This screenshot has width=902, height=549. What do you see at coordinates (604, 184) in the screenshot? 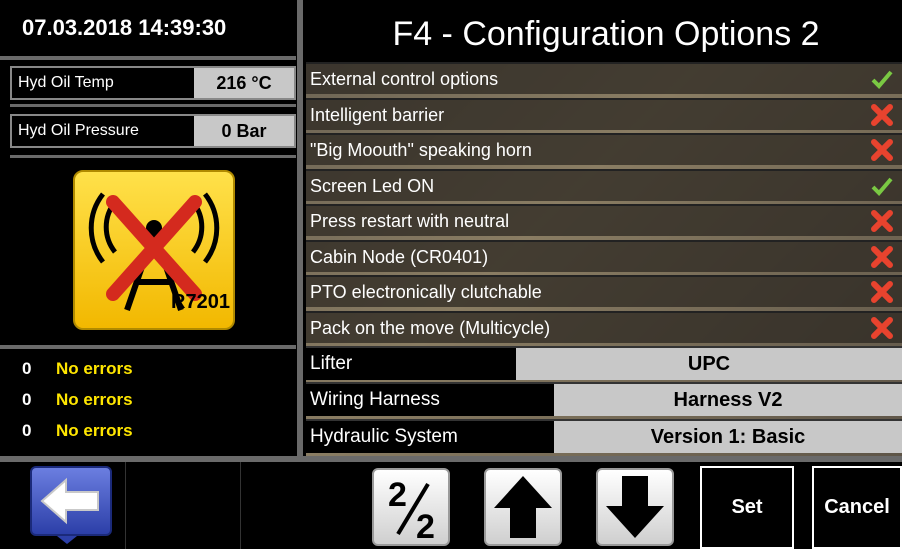
I see `option-row: Screen Led ON` at bounding box center [604, 184].